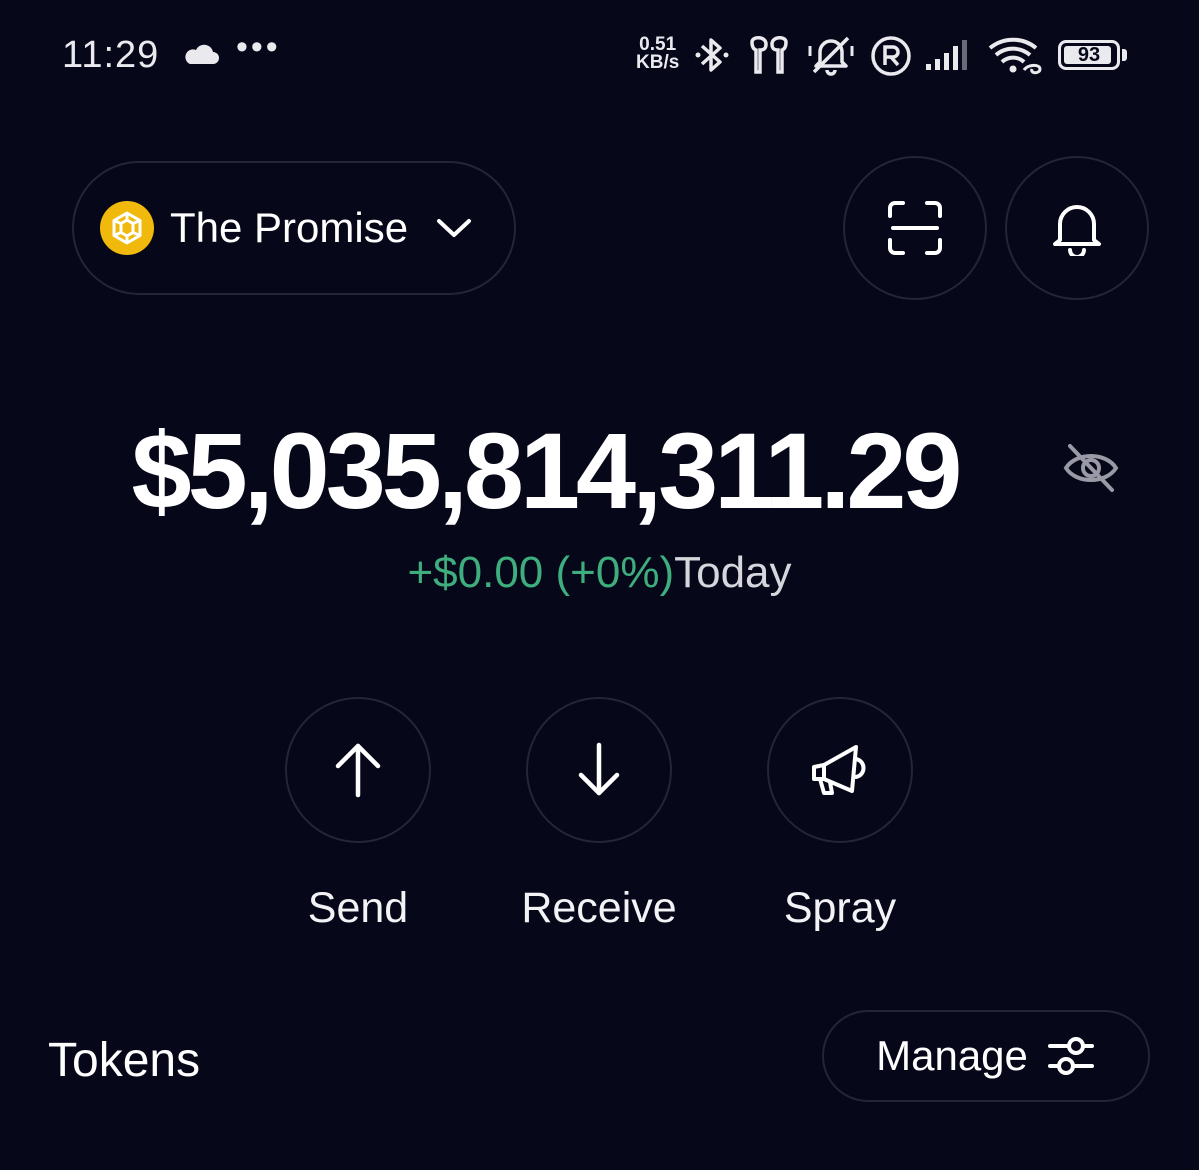 The image size is (1199, 1170). I want to click on manage-tokens-button: Manage, so click(986, 1056).